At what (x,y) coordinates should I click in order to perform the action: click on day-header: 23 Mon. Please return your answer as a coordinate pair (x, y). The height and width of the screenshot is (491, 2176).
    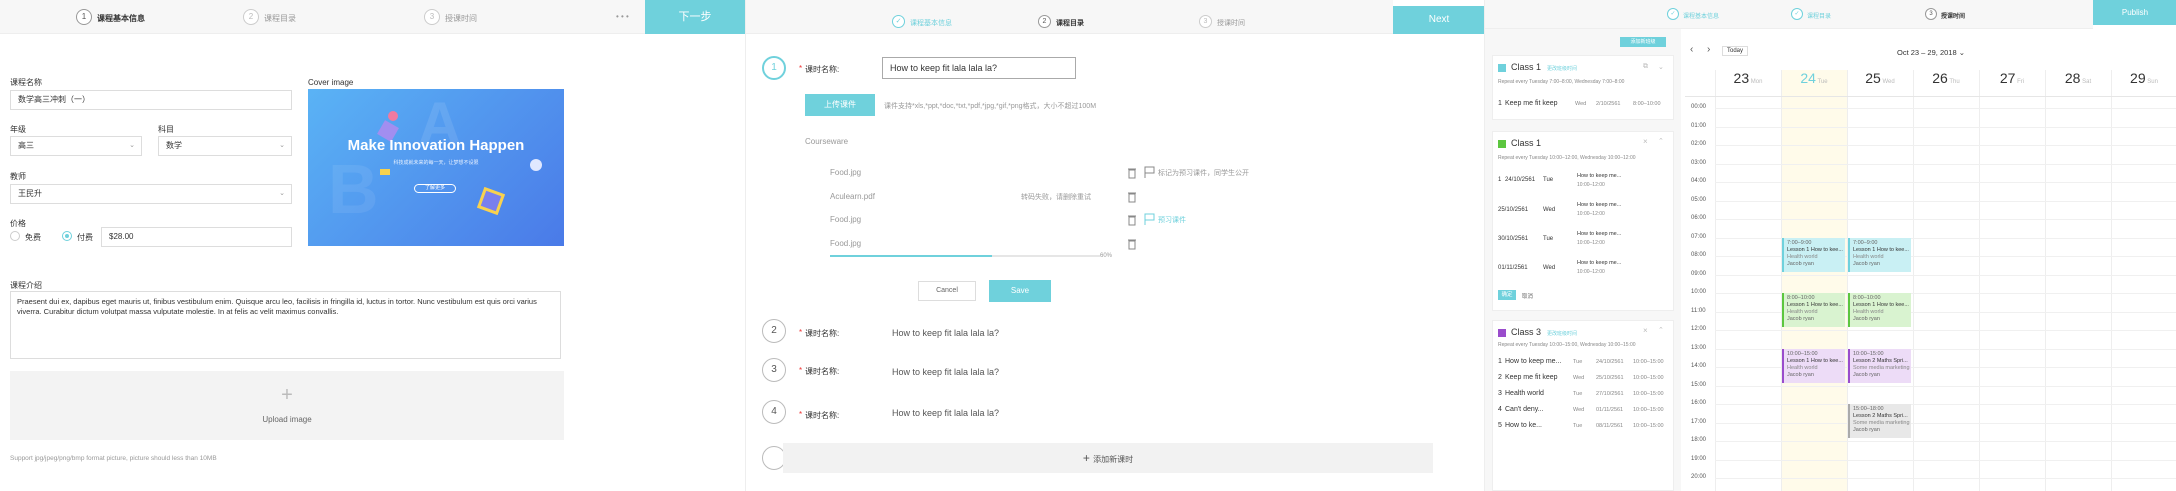
    Looking at the image, I should click on (1748, 81).